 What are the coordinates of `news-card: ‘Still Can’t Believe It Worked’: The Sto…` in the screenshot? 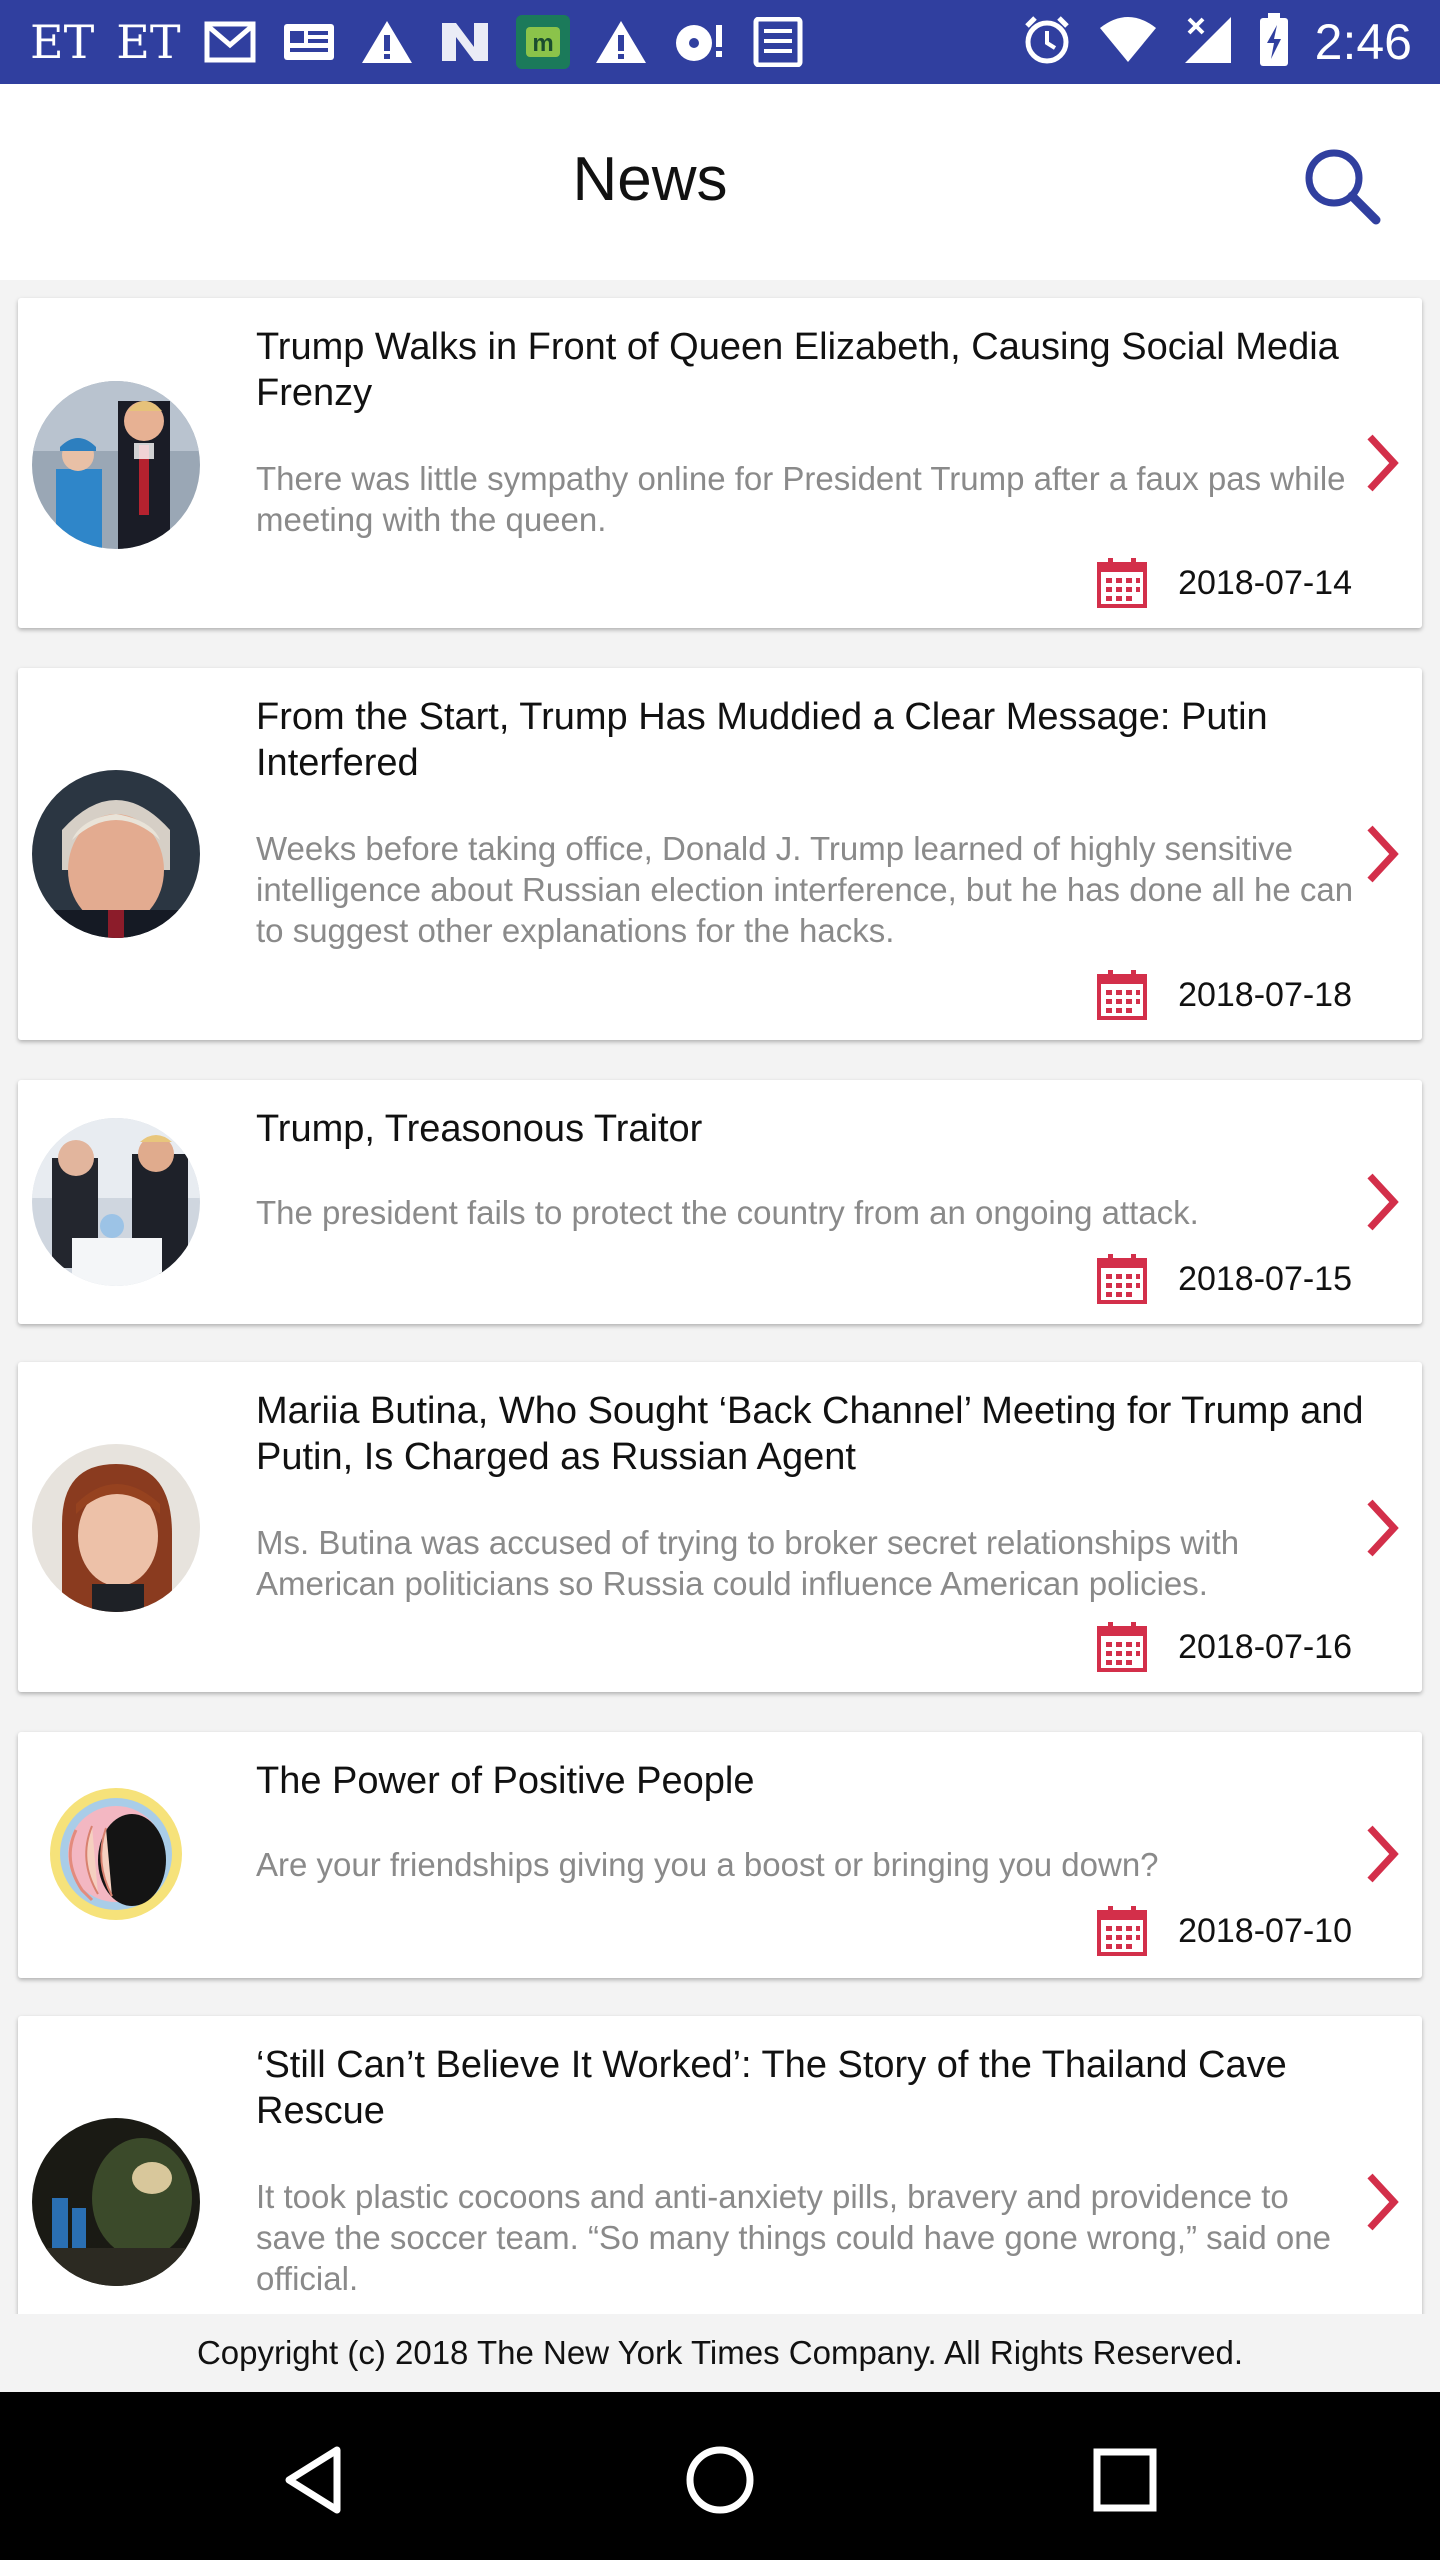 It's located at (720, 2165).